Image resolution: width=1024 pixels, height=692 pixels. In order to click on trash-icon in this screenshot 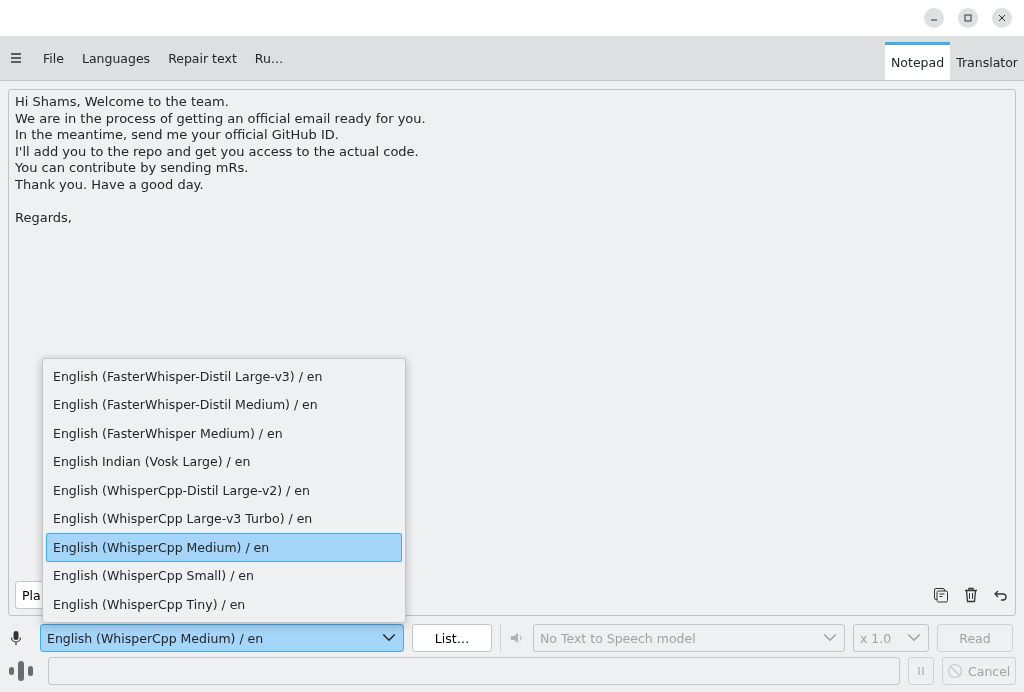, I will do `click(971, 595)`.